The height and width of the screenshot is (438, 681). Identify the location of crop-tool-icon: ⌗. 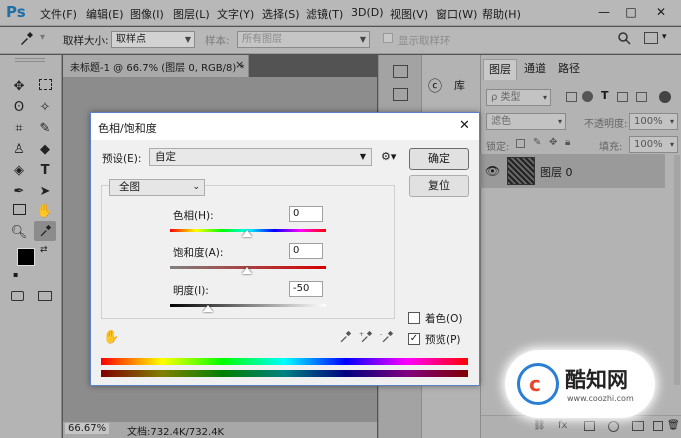
(19, 129).